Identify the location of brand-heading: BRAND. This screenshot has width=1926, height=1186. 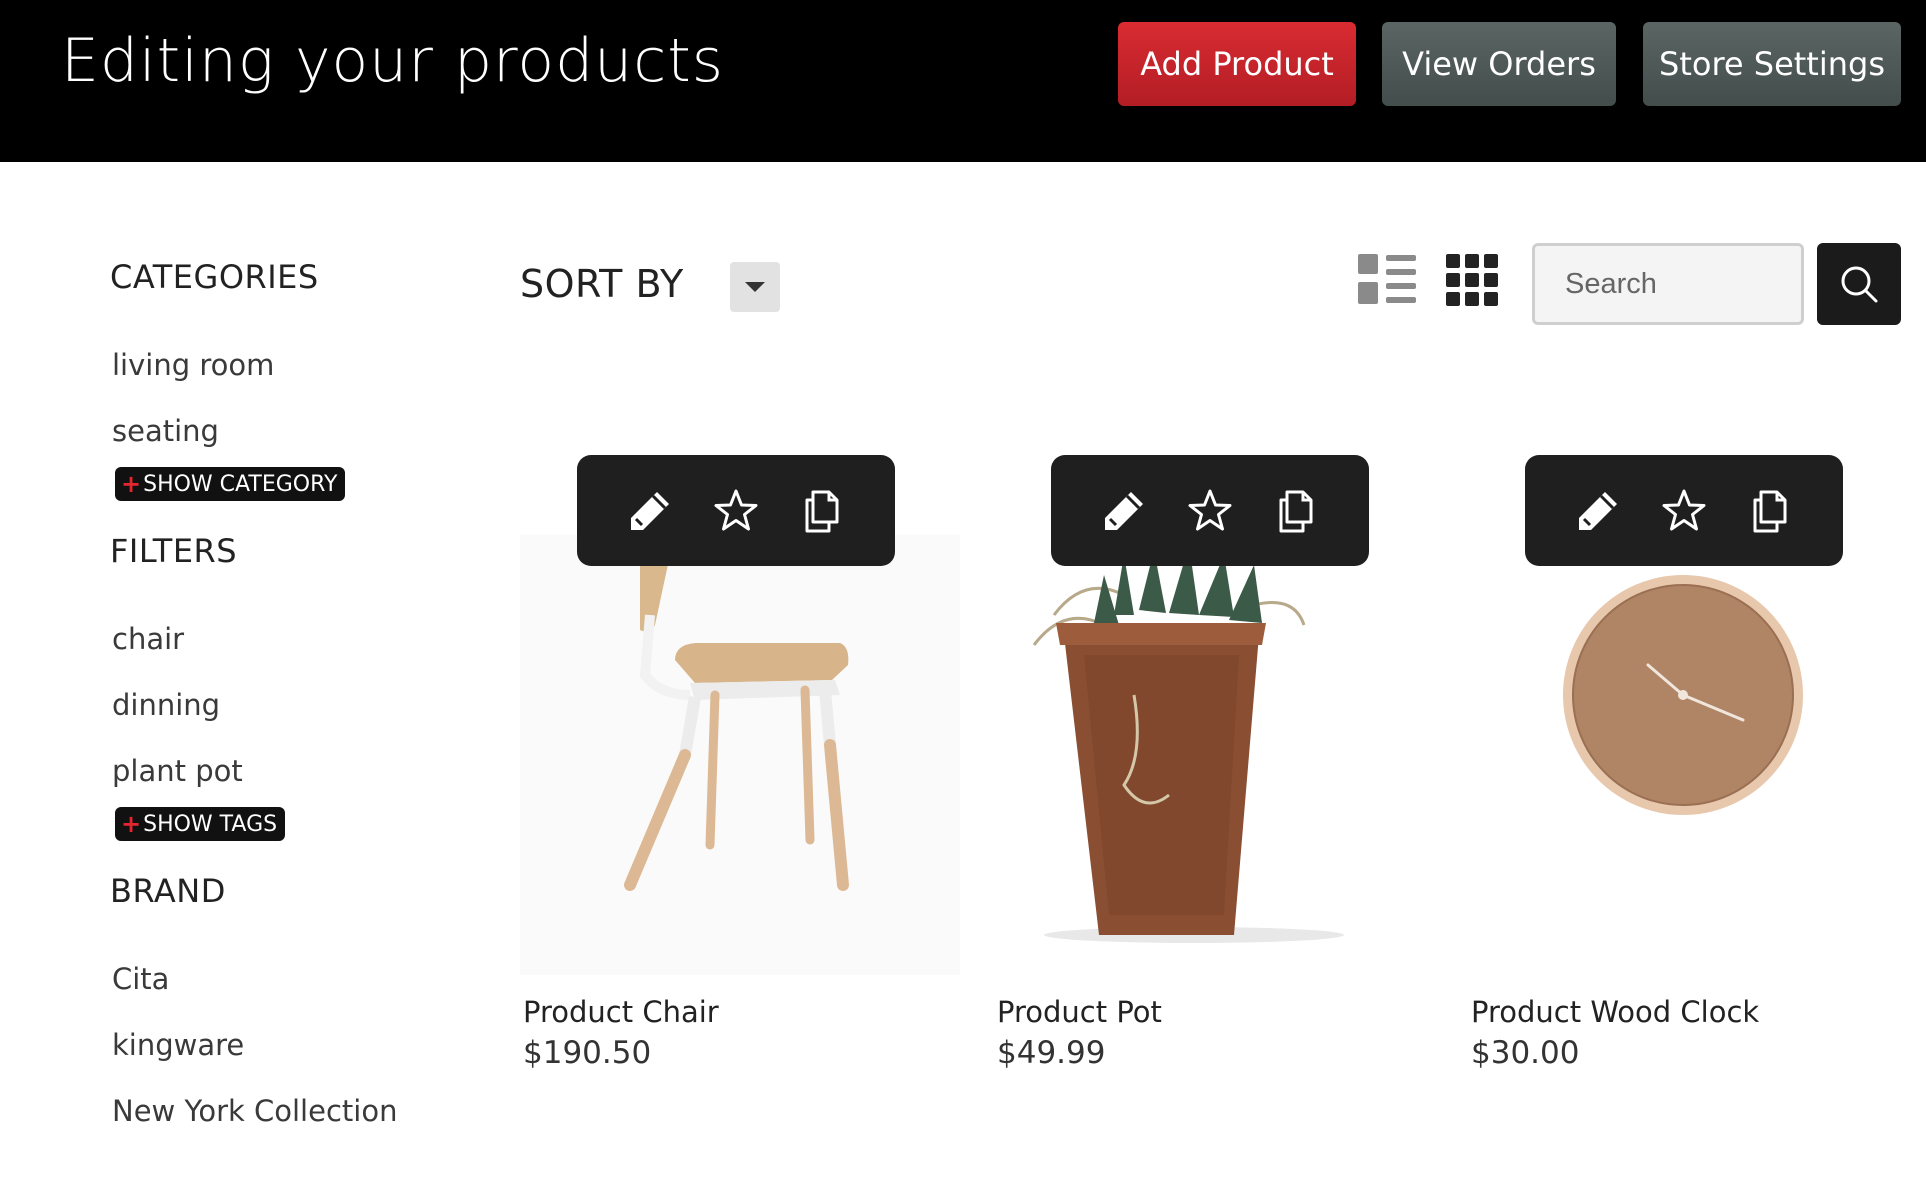
(168, 891).